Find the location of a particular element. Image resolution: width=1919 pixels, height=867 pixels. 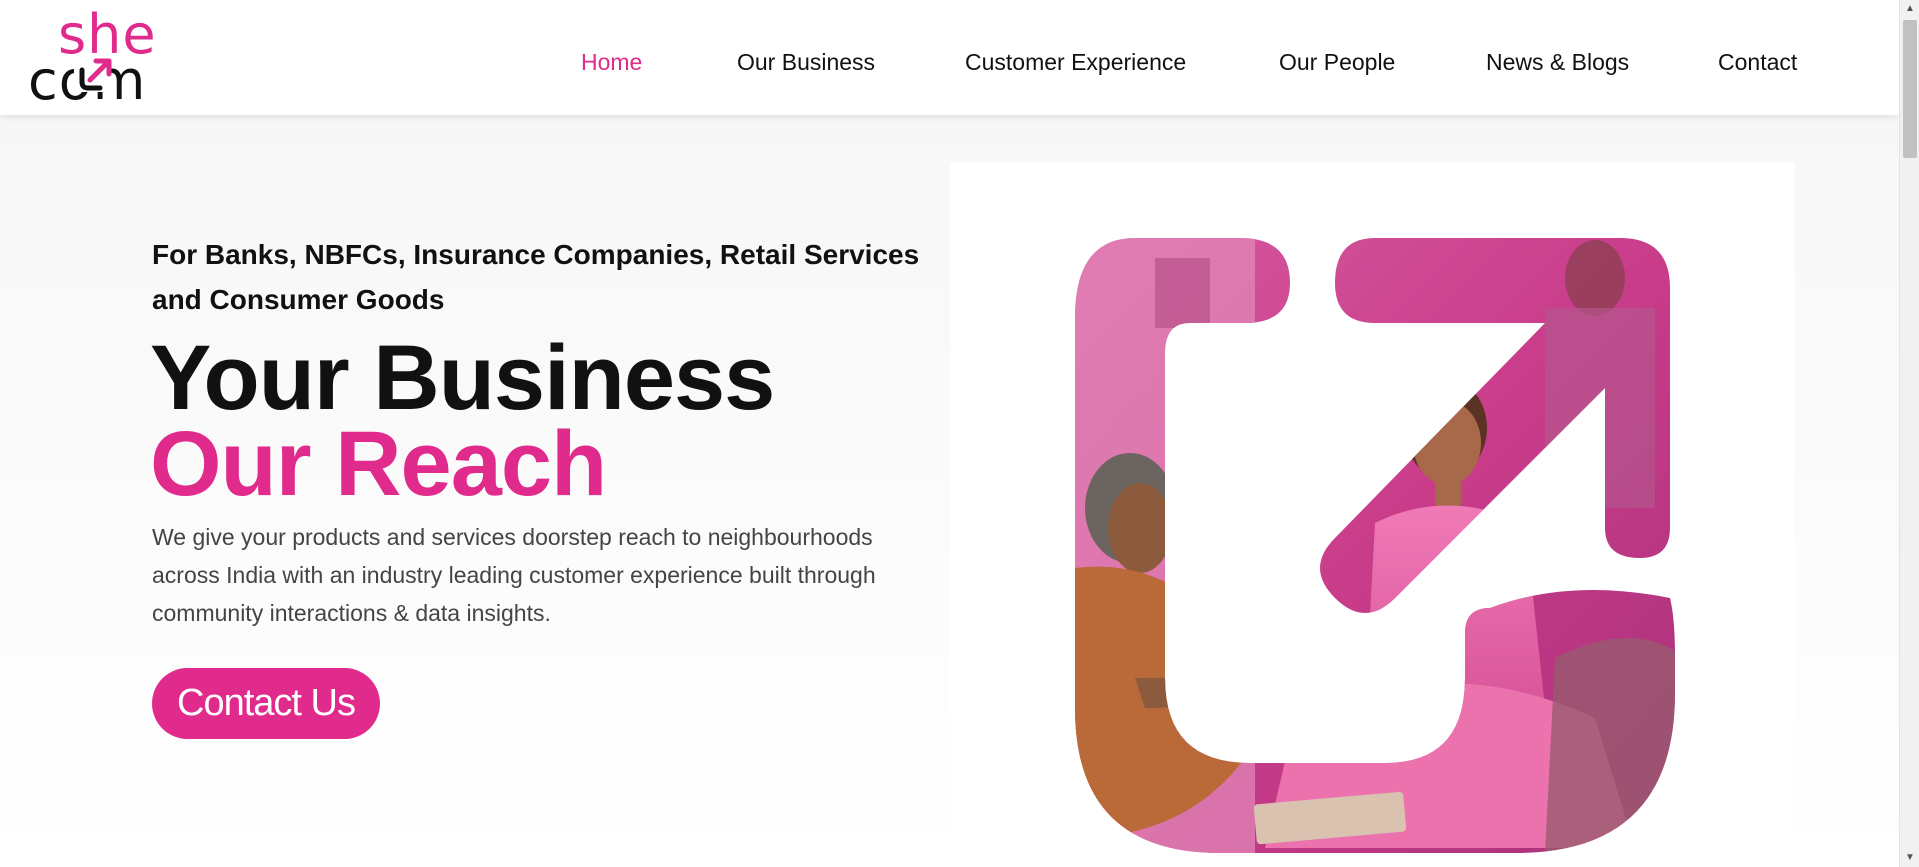

contact-us-button: Contact Us is located at coordinates (266, 703).